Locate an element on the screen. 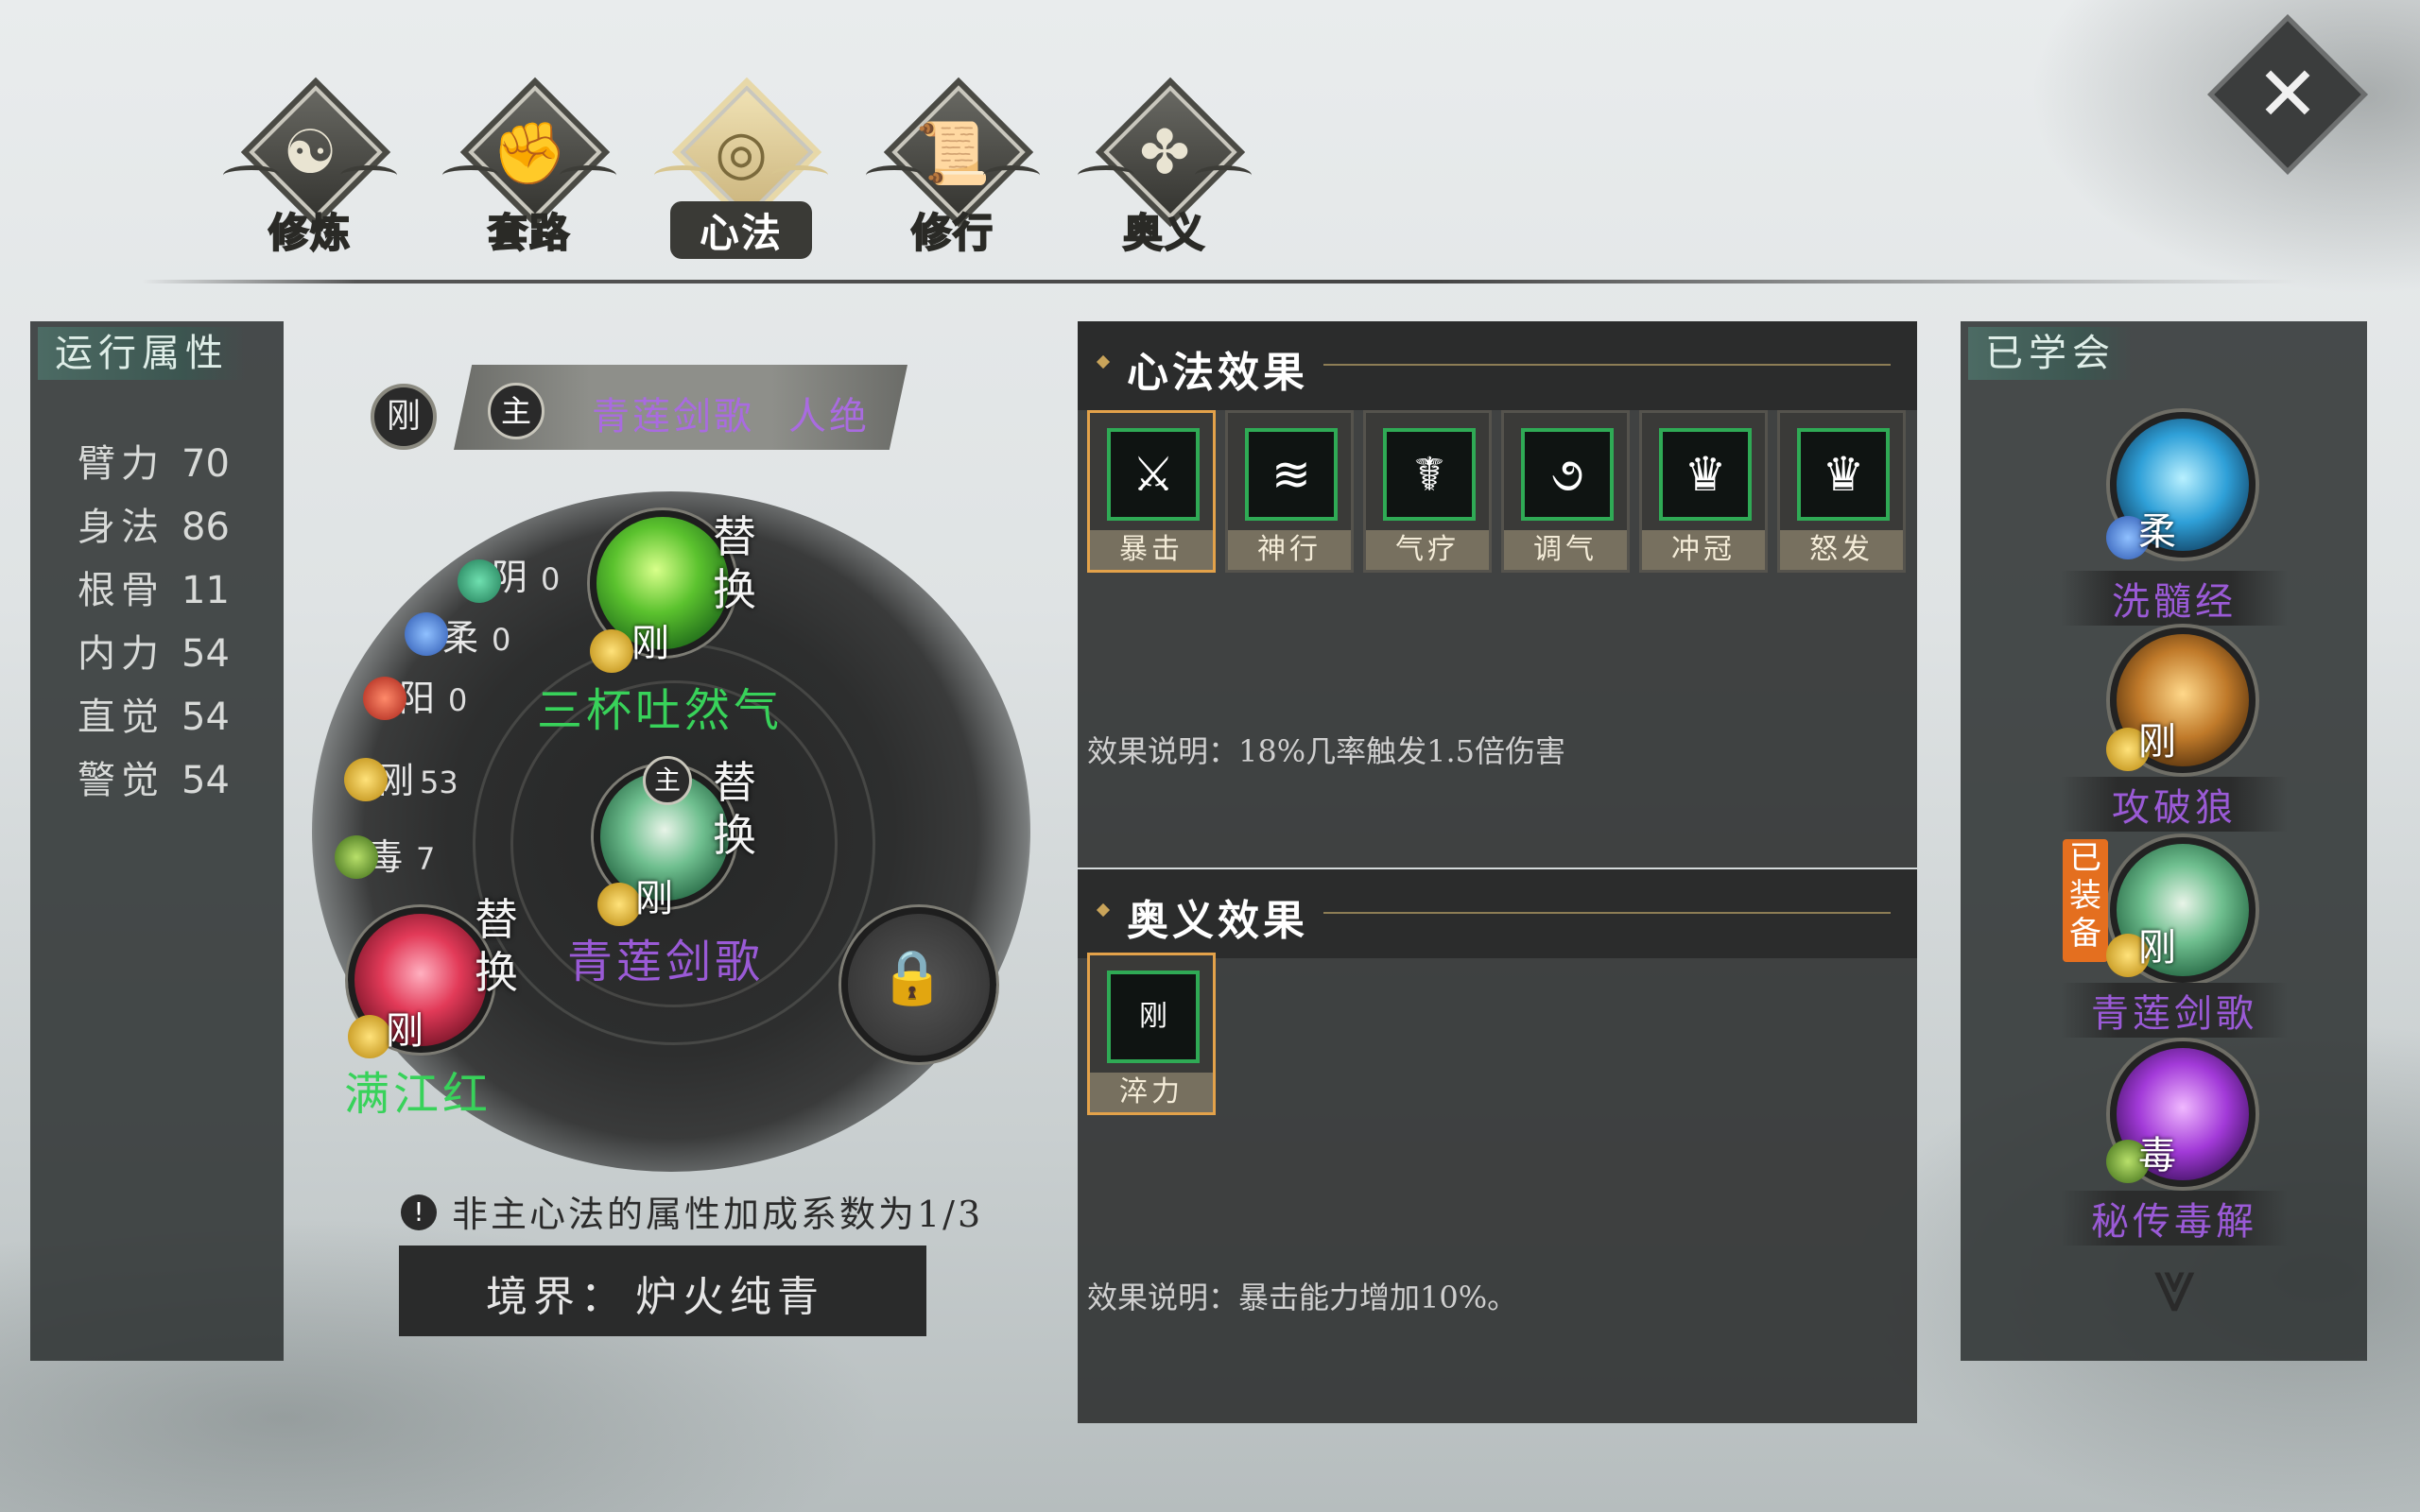  close-button: ✕ is located at coordinates (2287, 94).